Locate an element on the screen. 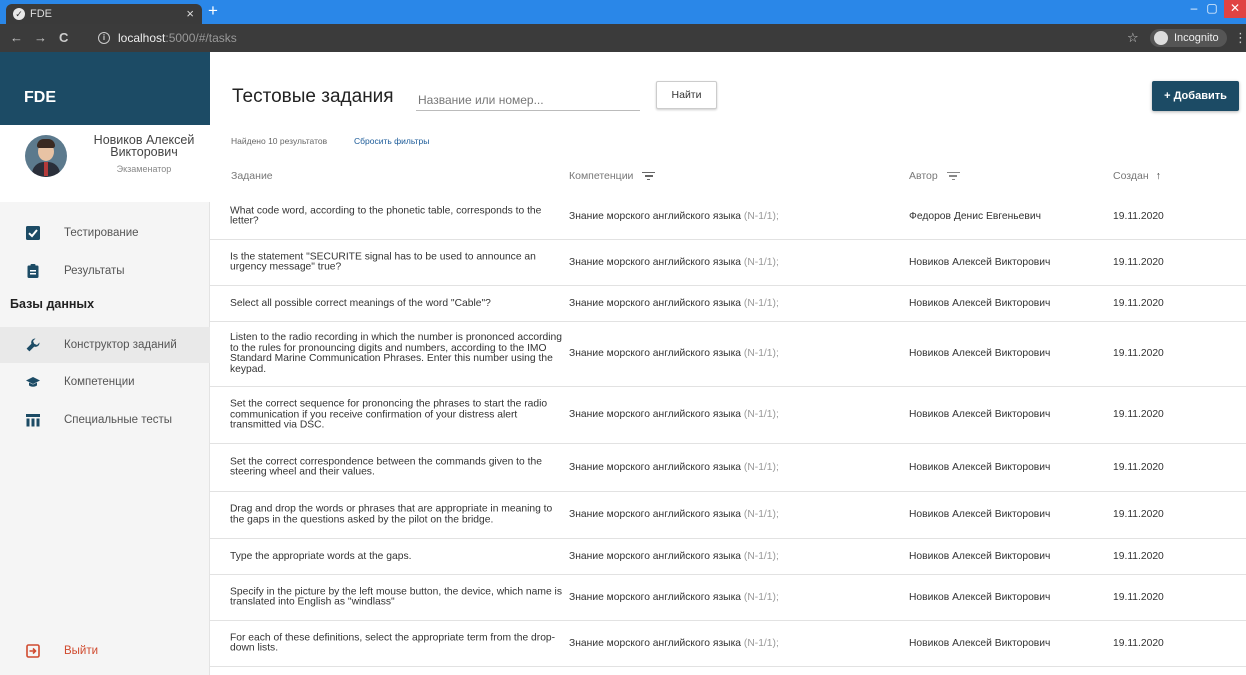 Image resolution: width=1246 pixels, height=675 pixels. column-header-author: Автор is located at coordinates (934, 176).